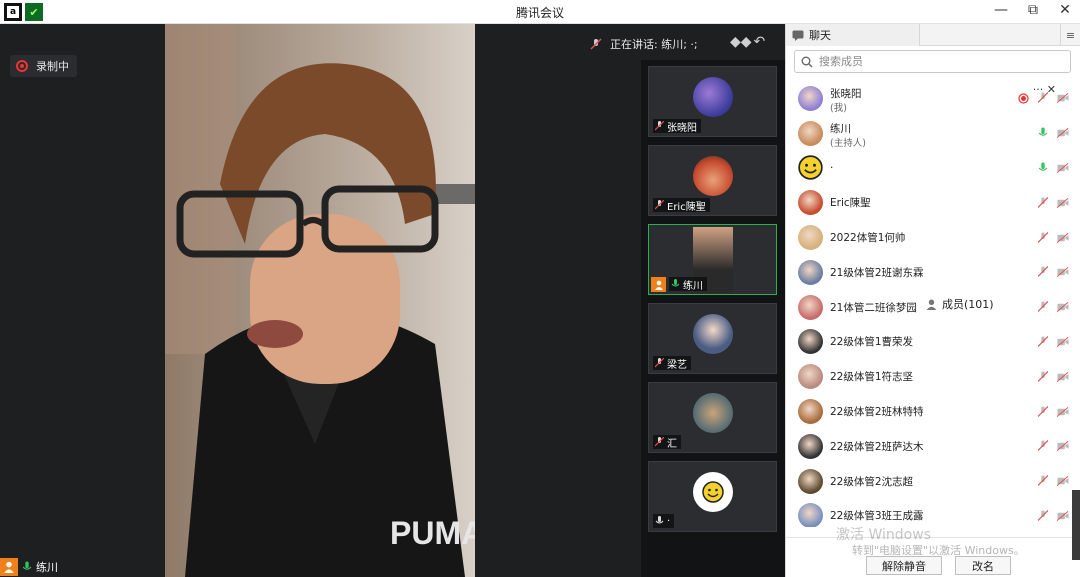 The image size is (1080, 577). What do you see at coordinates (760, 42) in the screenshot?
I see `collapse-icon: ↶` at bounding box center [760, 42].